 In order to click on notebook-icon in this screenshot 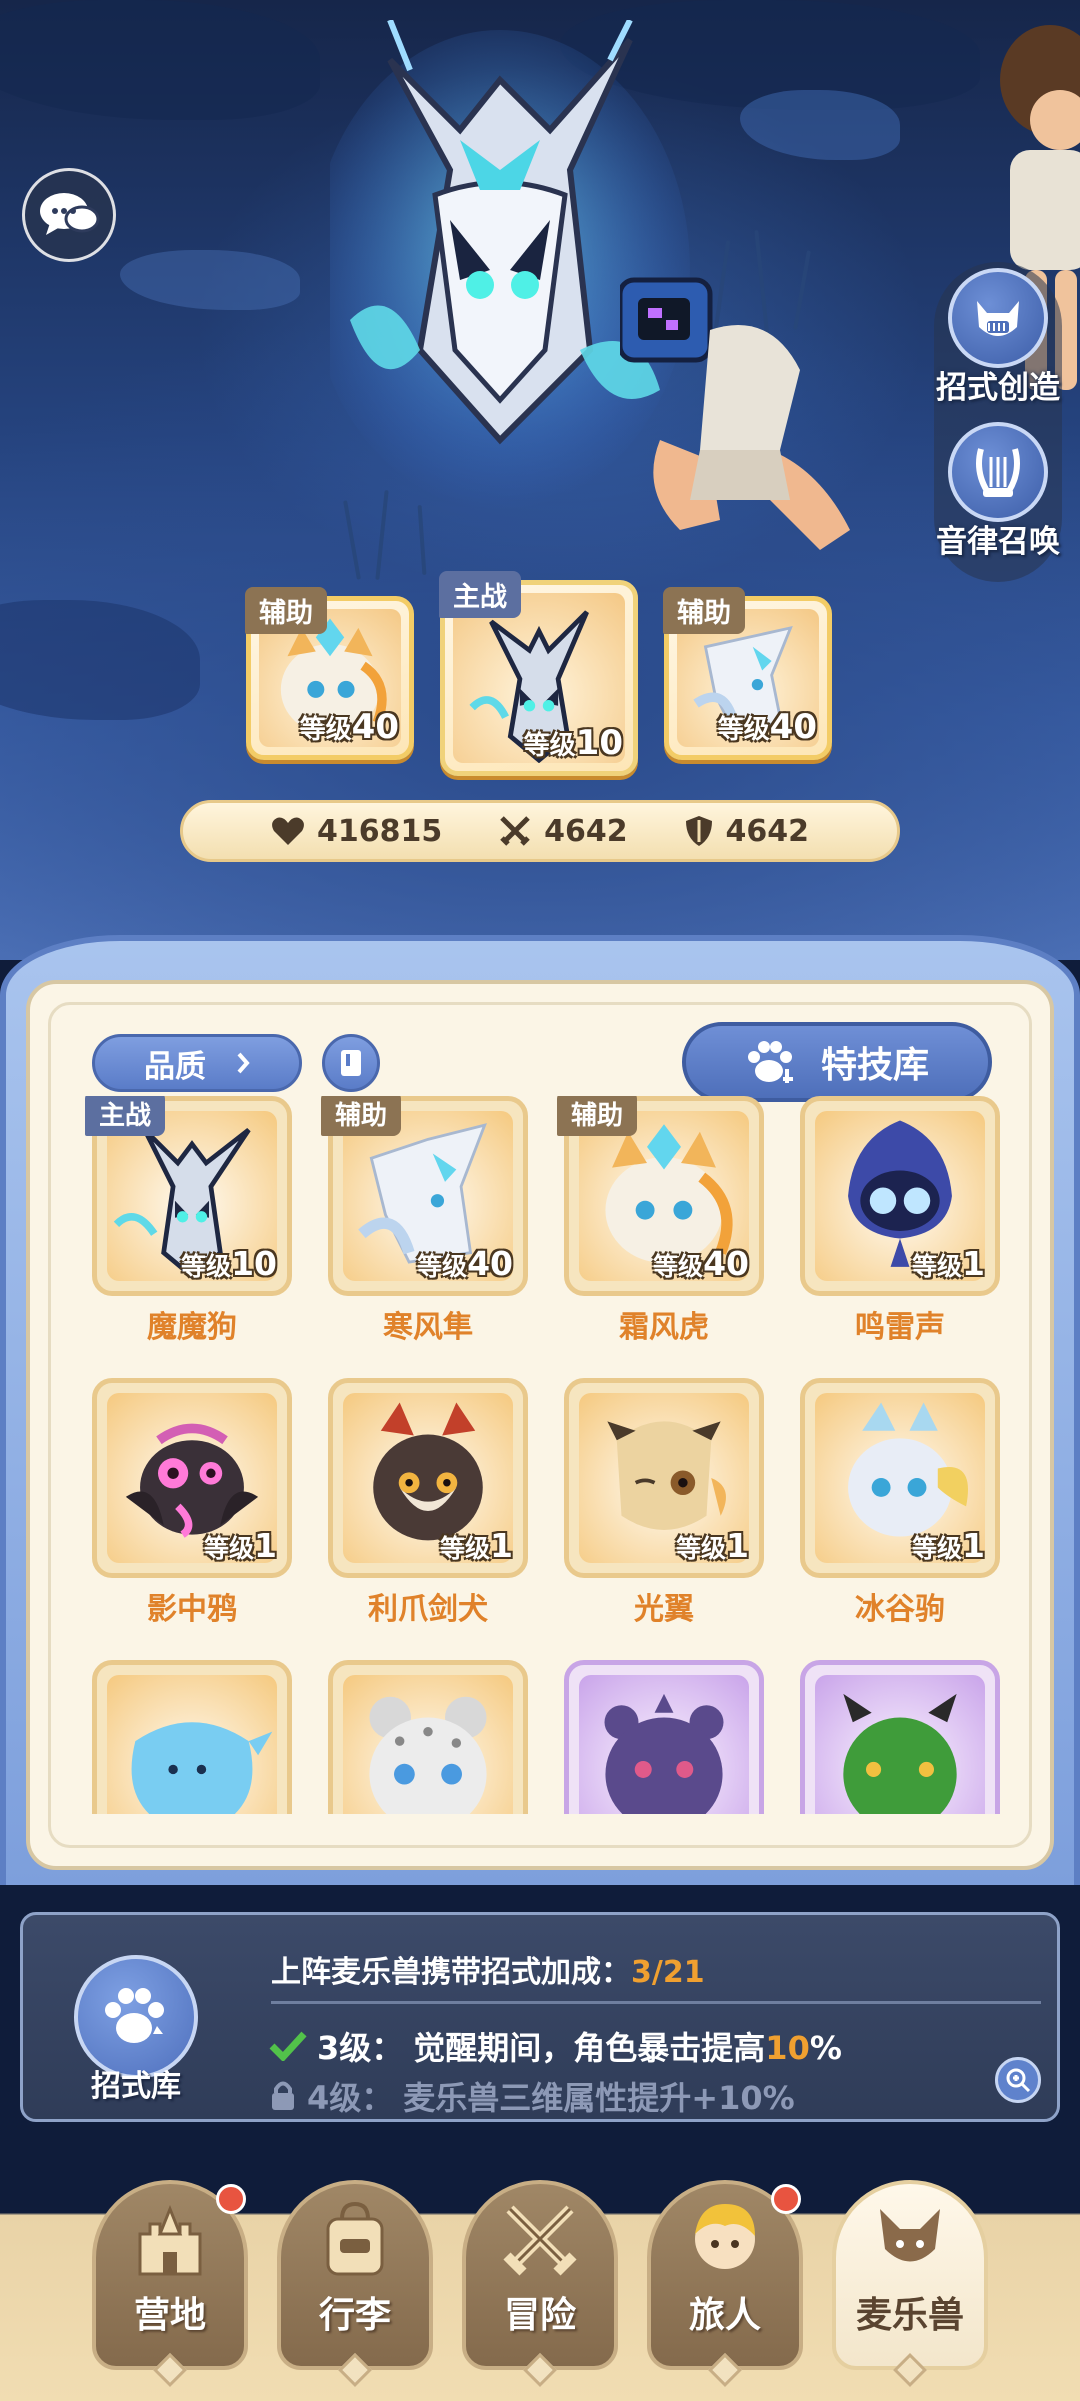, I will do `click(351, 1063)`.